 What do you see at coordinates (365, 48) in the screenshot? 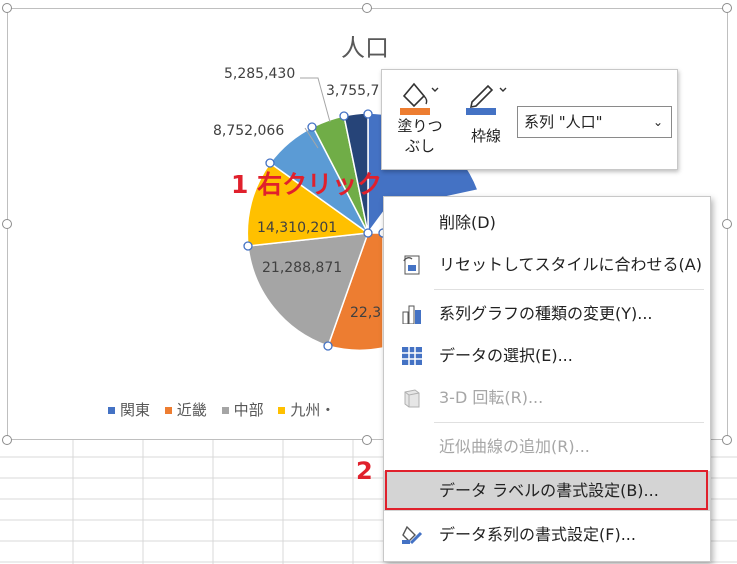
I see `chart-title: 人口` at bounding box center [365, 48].